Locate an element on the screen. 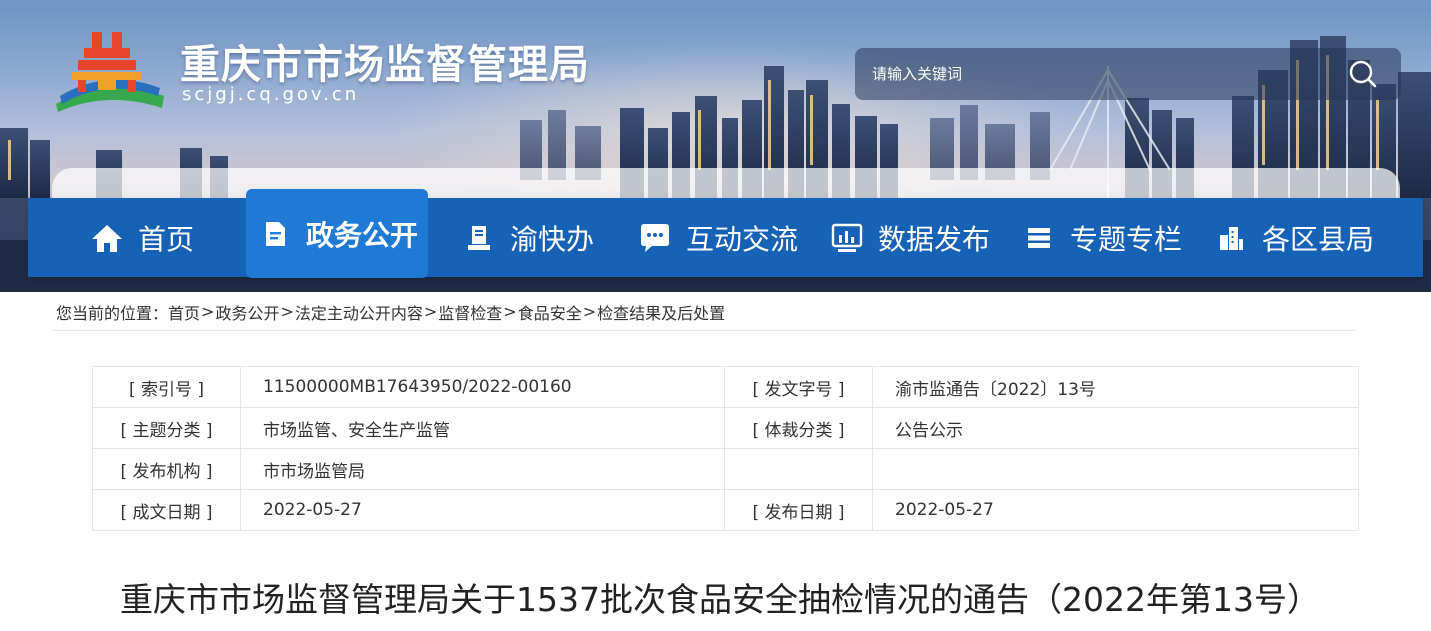  nav-item-label: 各区县局 is located at coordinates (1318, 239).